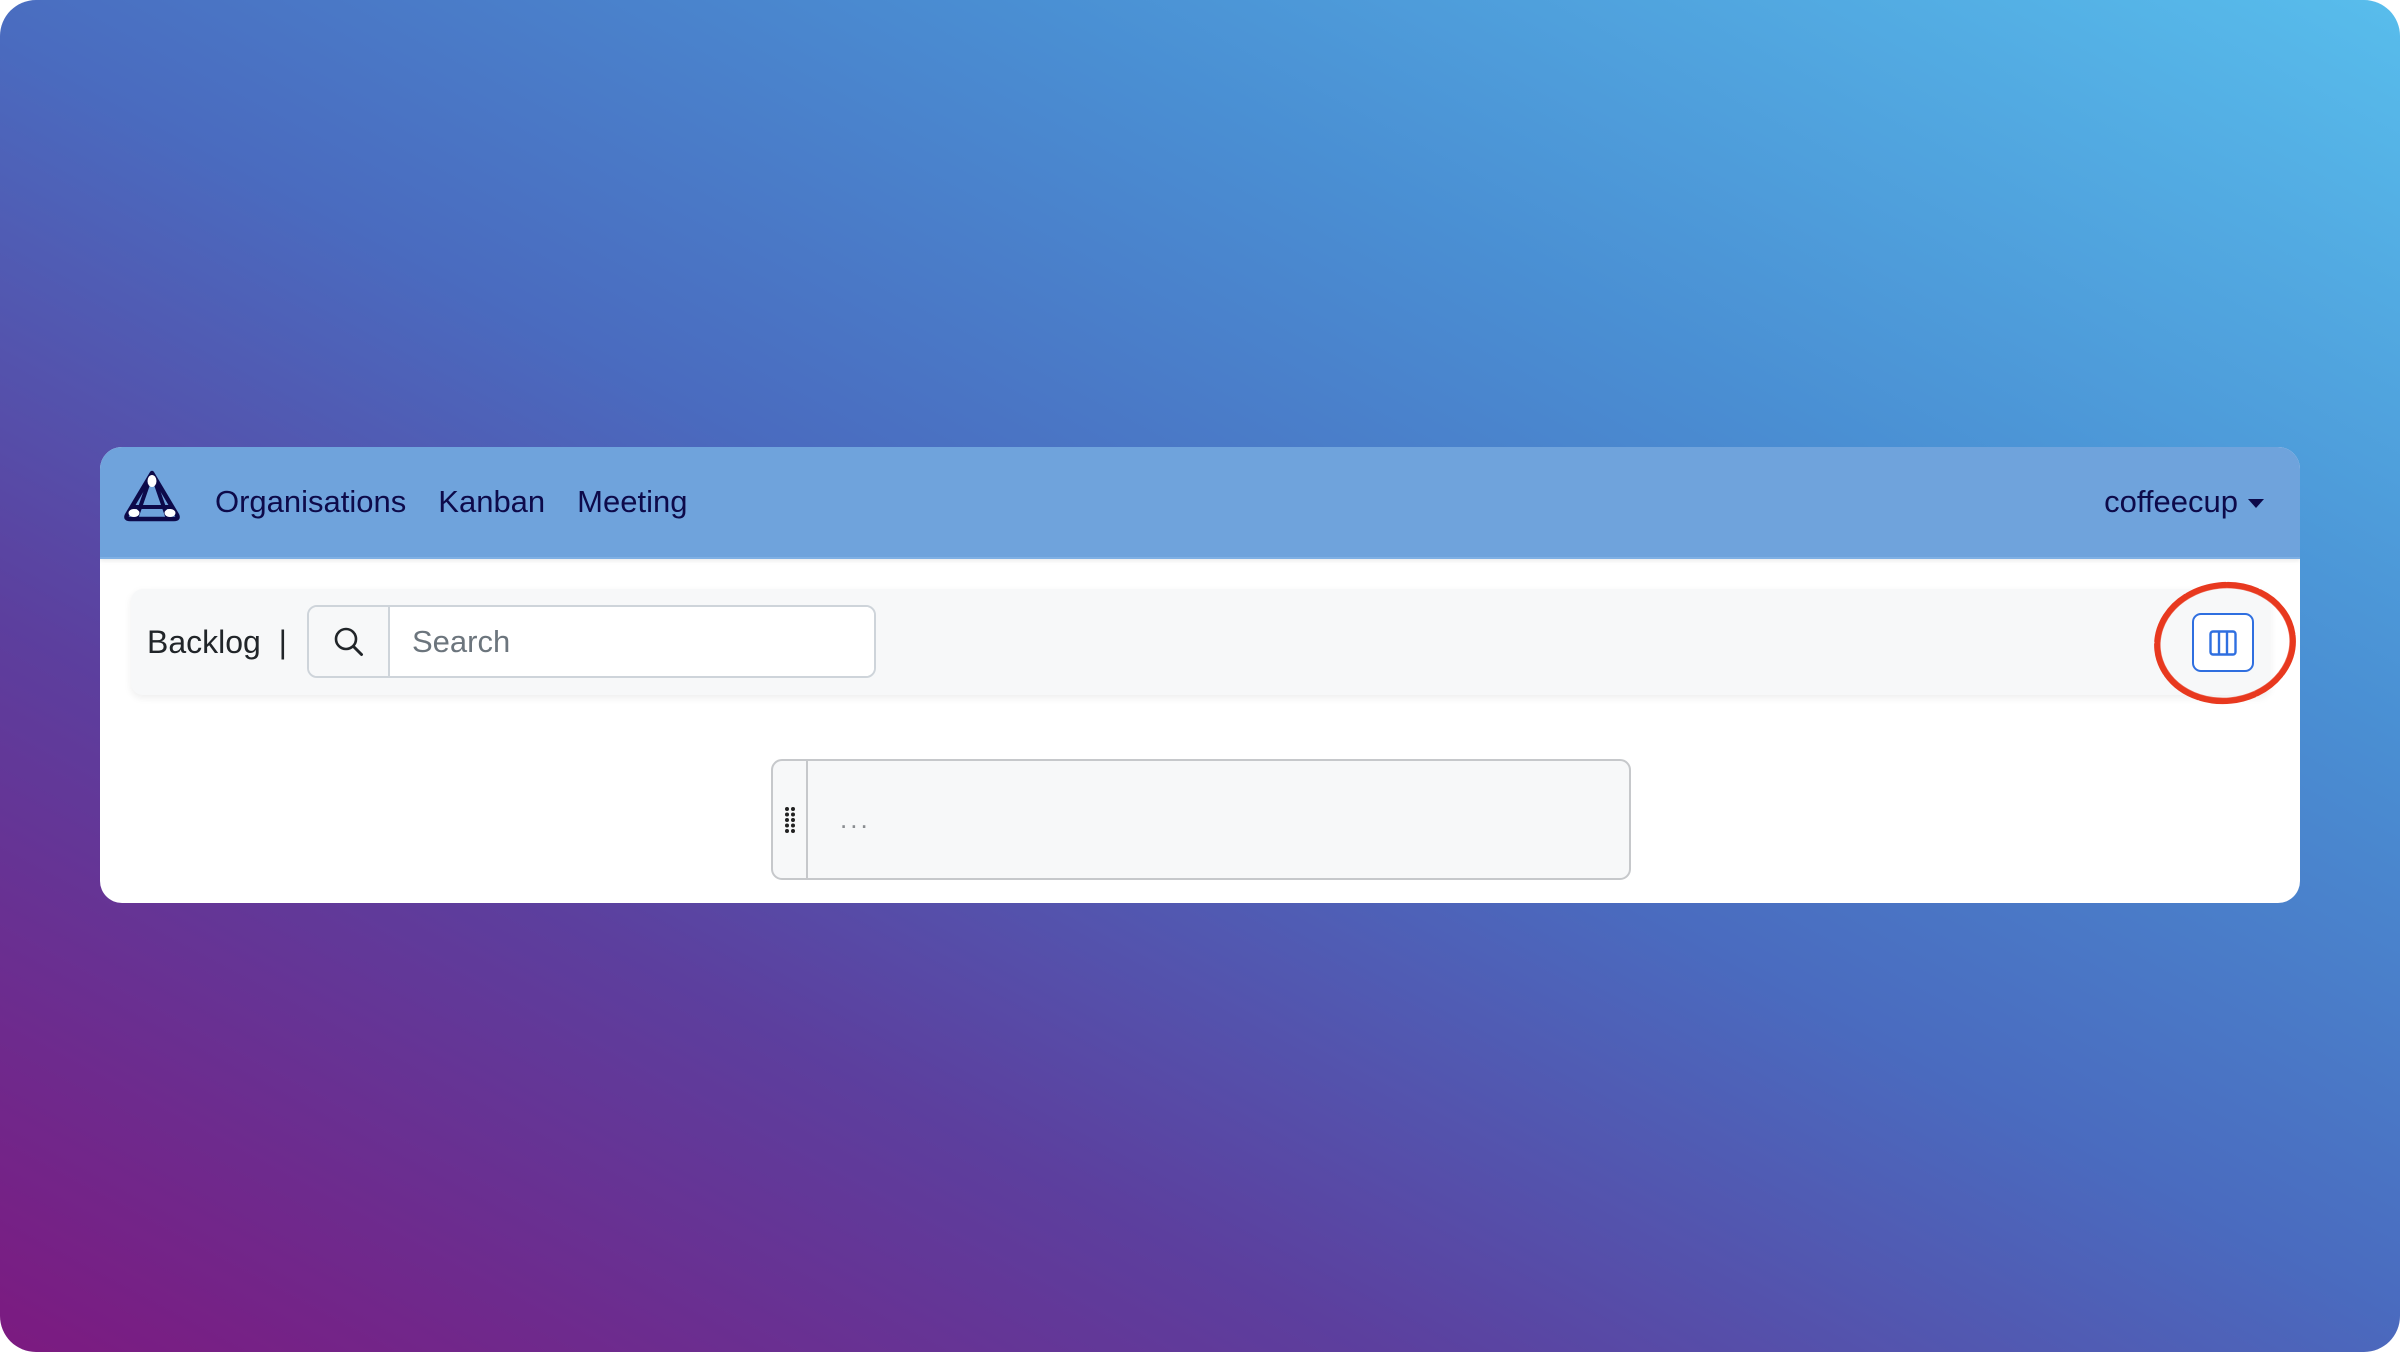 The width and height of the screenshot is (2400, 1352). I want to click on drag-handle, so click(790, 819).